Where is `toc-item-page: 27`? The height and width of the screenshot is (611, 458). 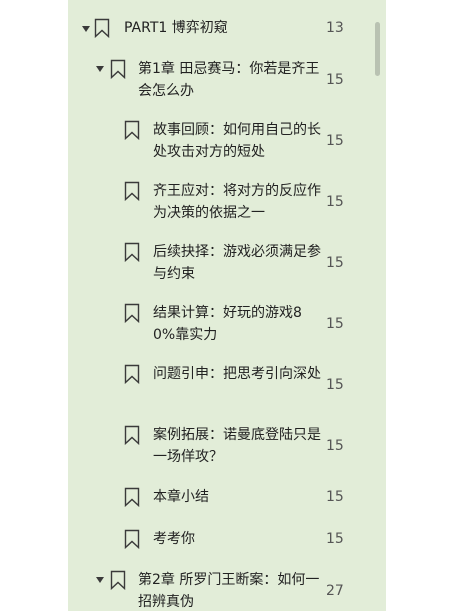
toc-item-page: 27 is located at coordinates (335, 591).